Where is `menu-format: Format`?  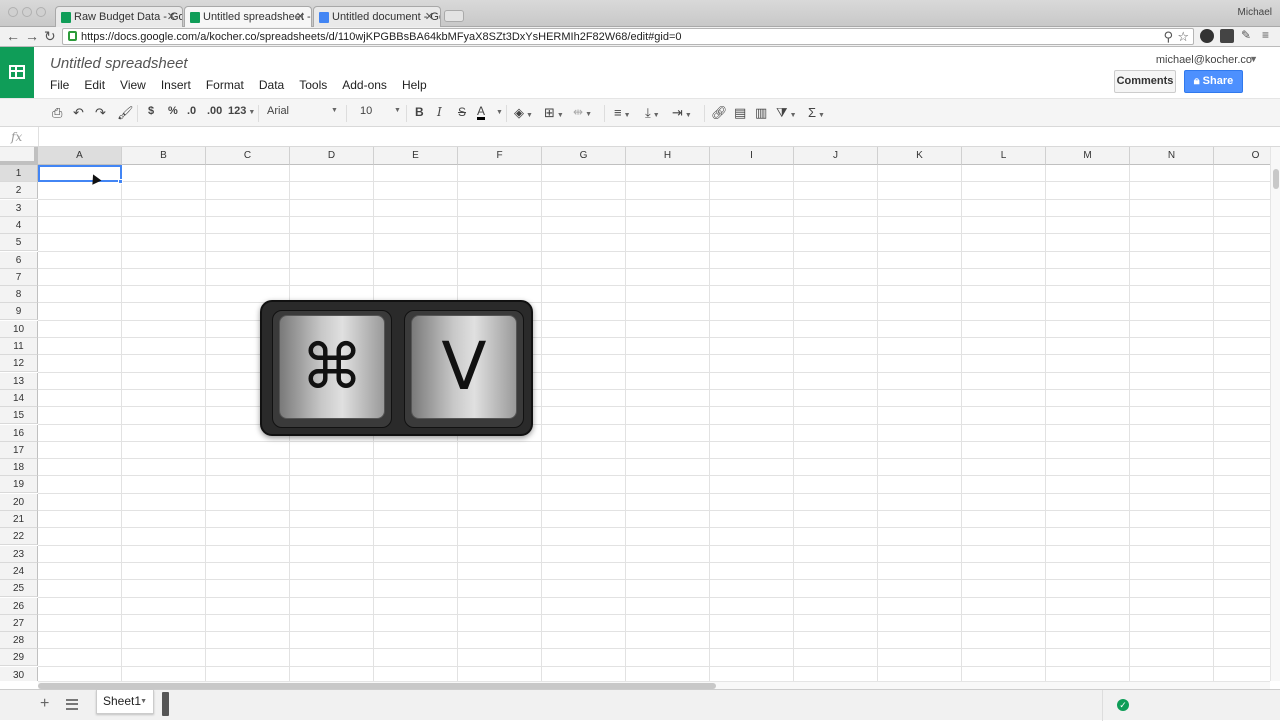
menu-format: Format is located at coordinates (225, 85).